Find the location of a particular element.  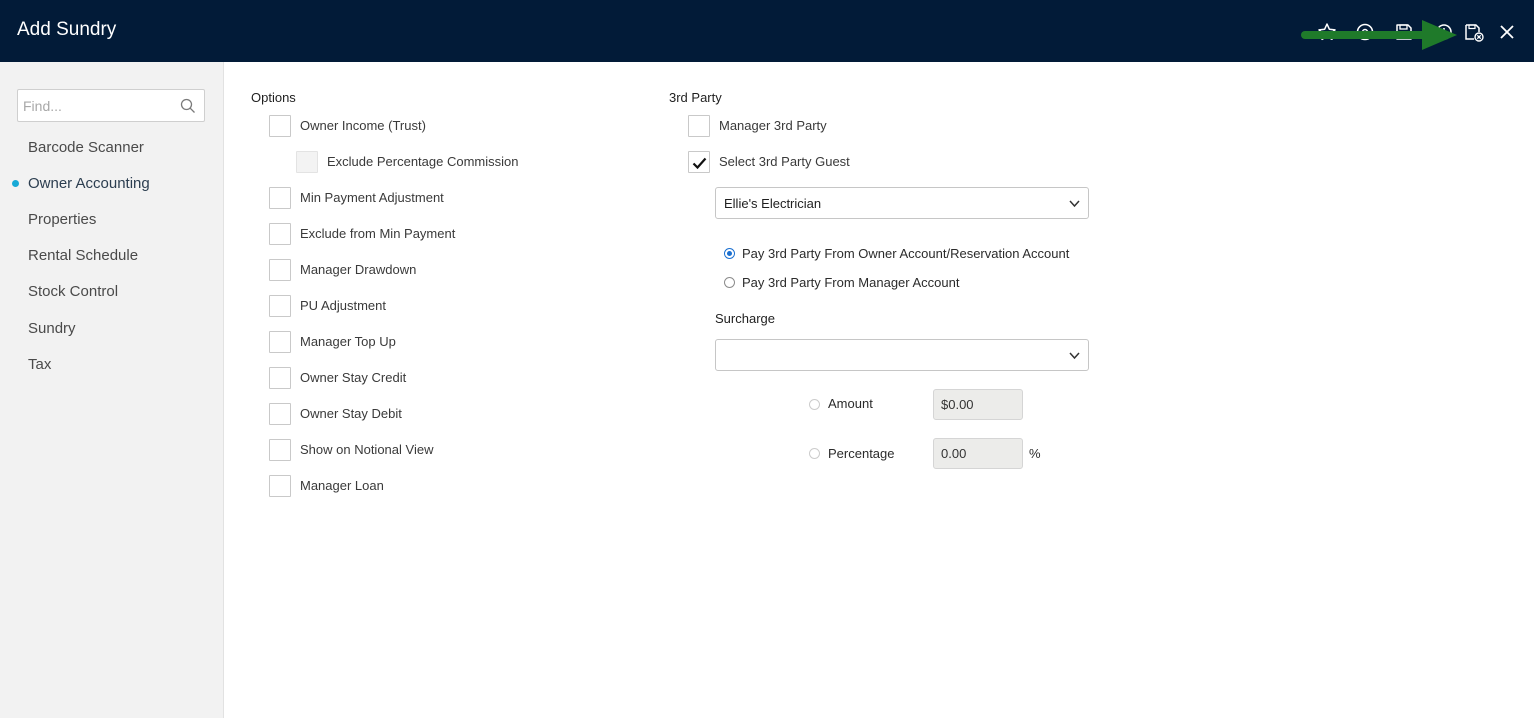

checkmark-icon is located at coordinates (699, 163).